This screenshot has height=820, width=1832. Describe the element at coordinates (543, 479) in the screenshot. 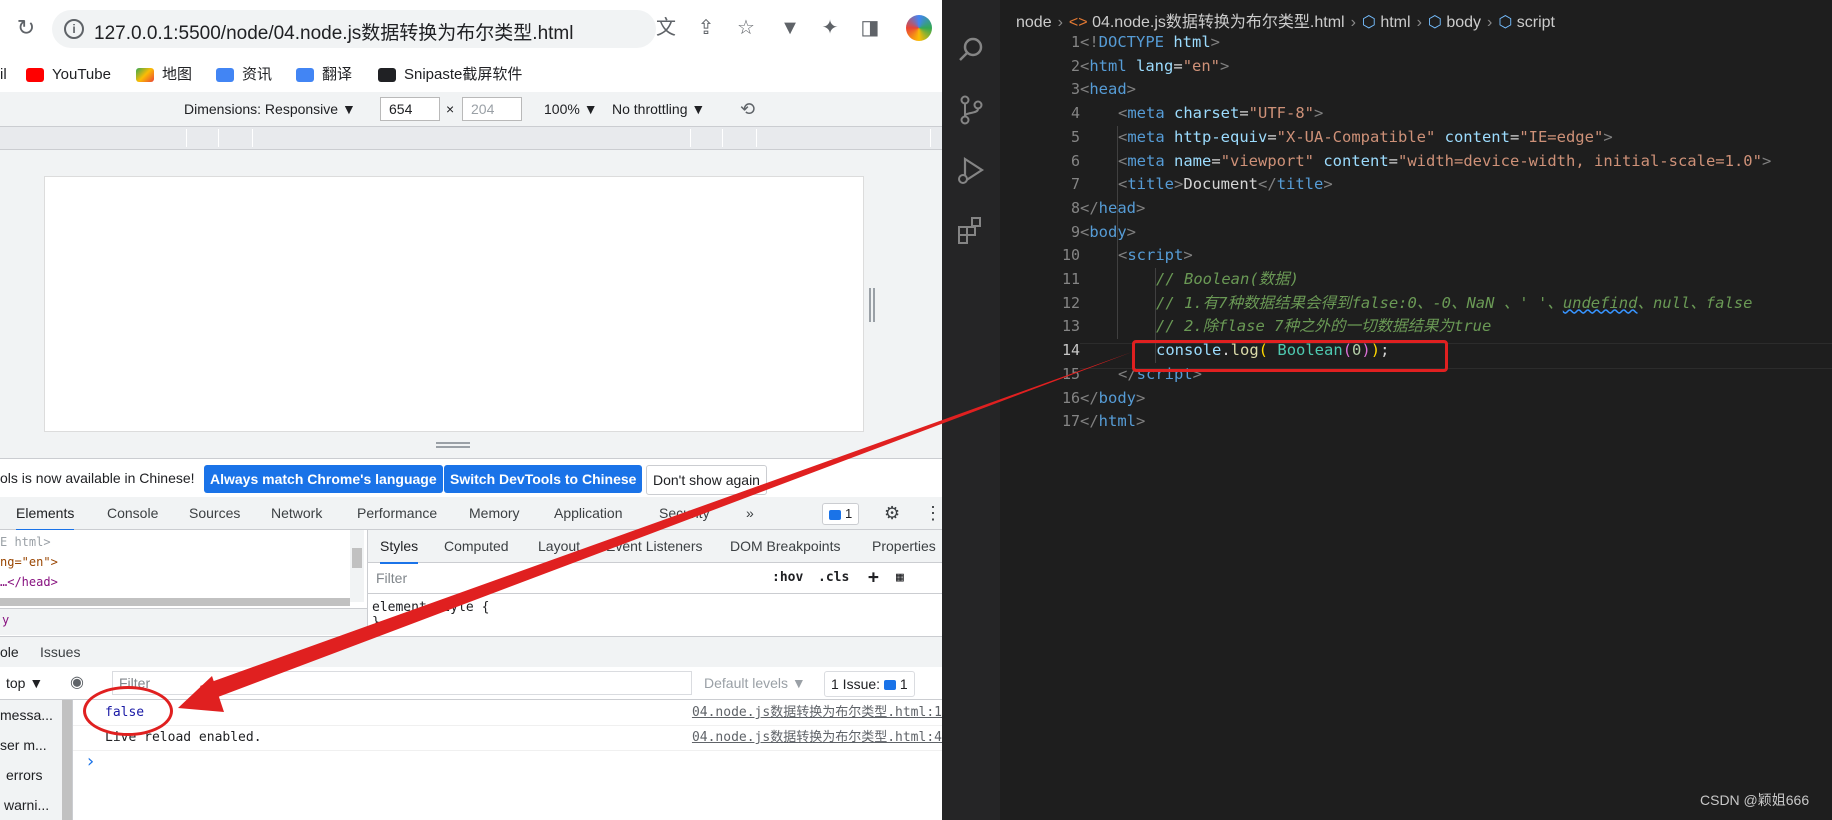

I see `switch-language-button: Switch DevTools to Chinese` at that location.